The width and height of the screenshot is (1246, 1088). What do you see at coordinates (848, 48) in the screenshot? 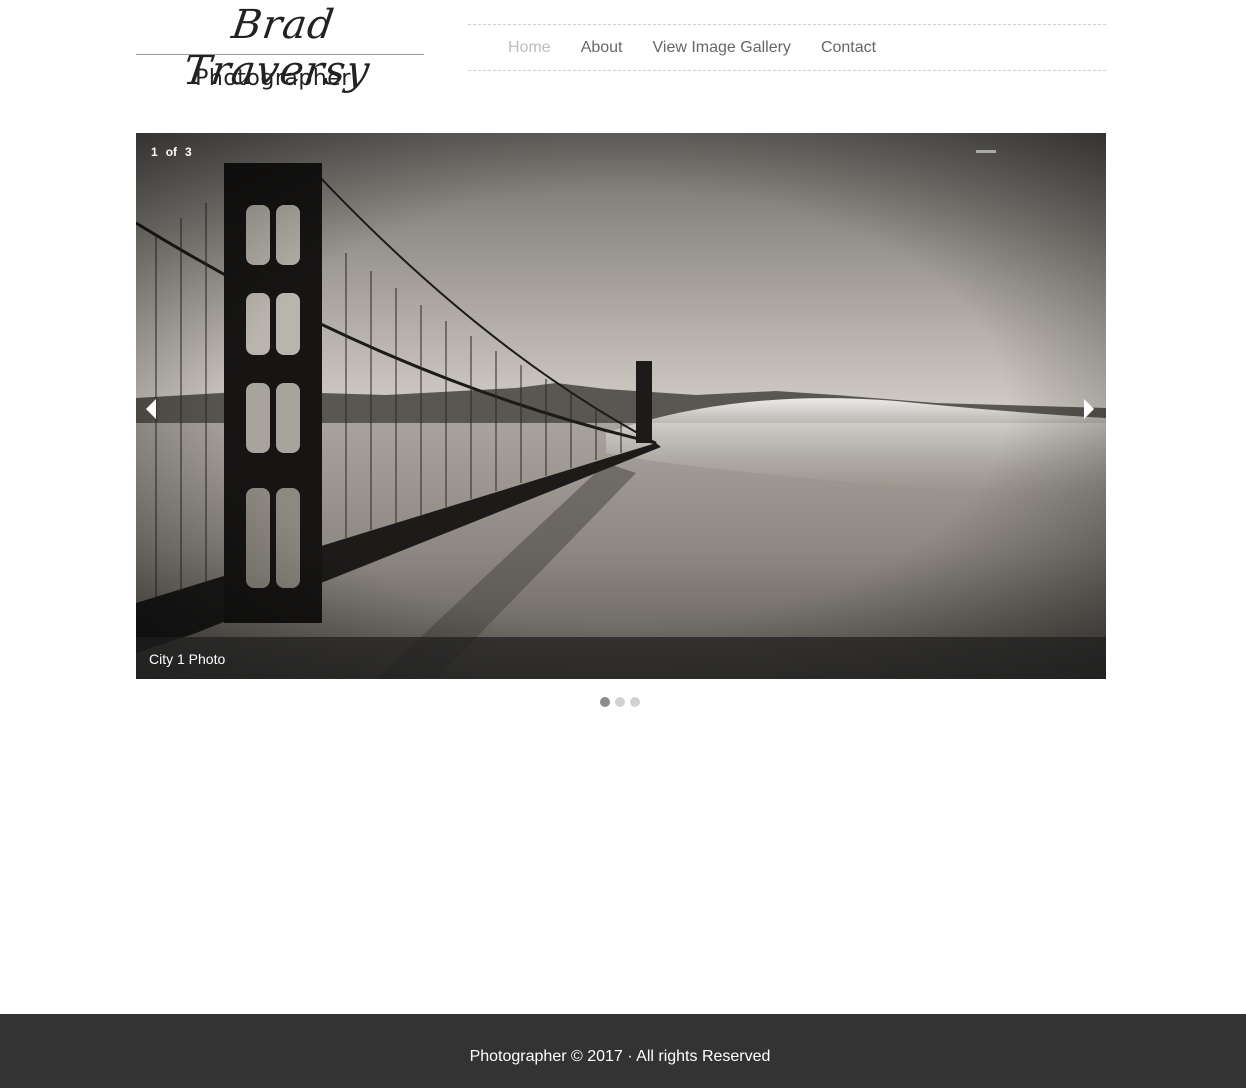
I see `nav-contact: Contact` at bounding box center [848, 48].